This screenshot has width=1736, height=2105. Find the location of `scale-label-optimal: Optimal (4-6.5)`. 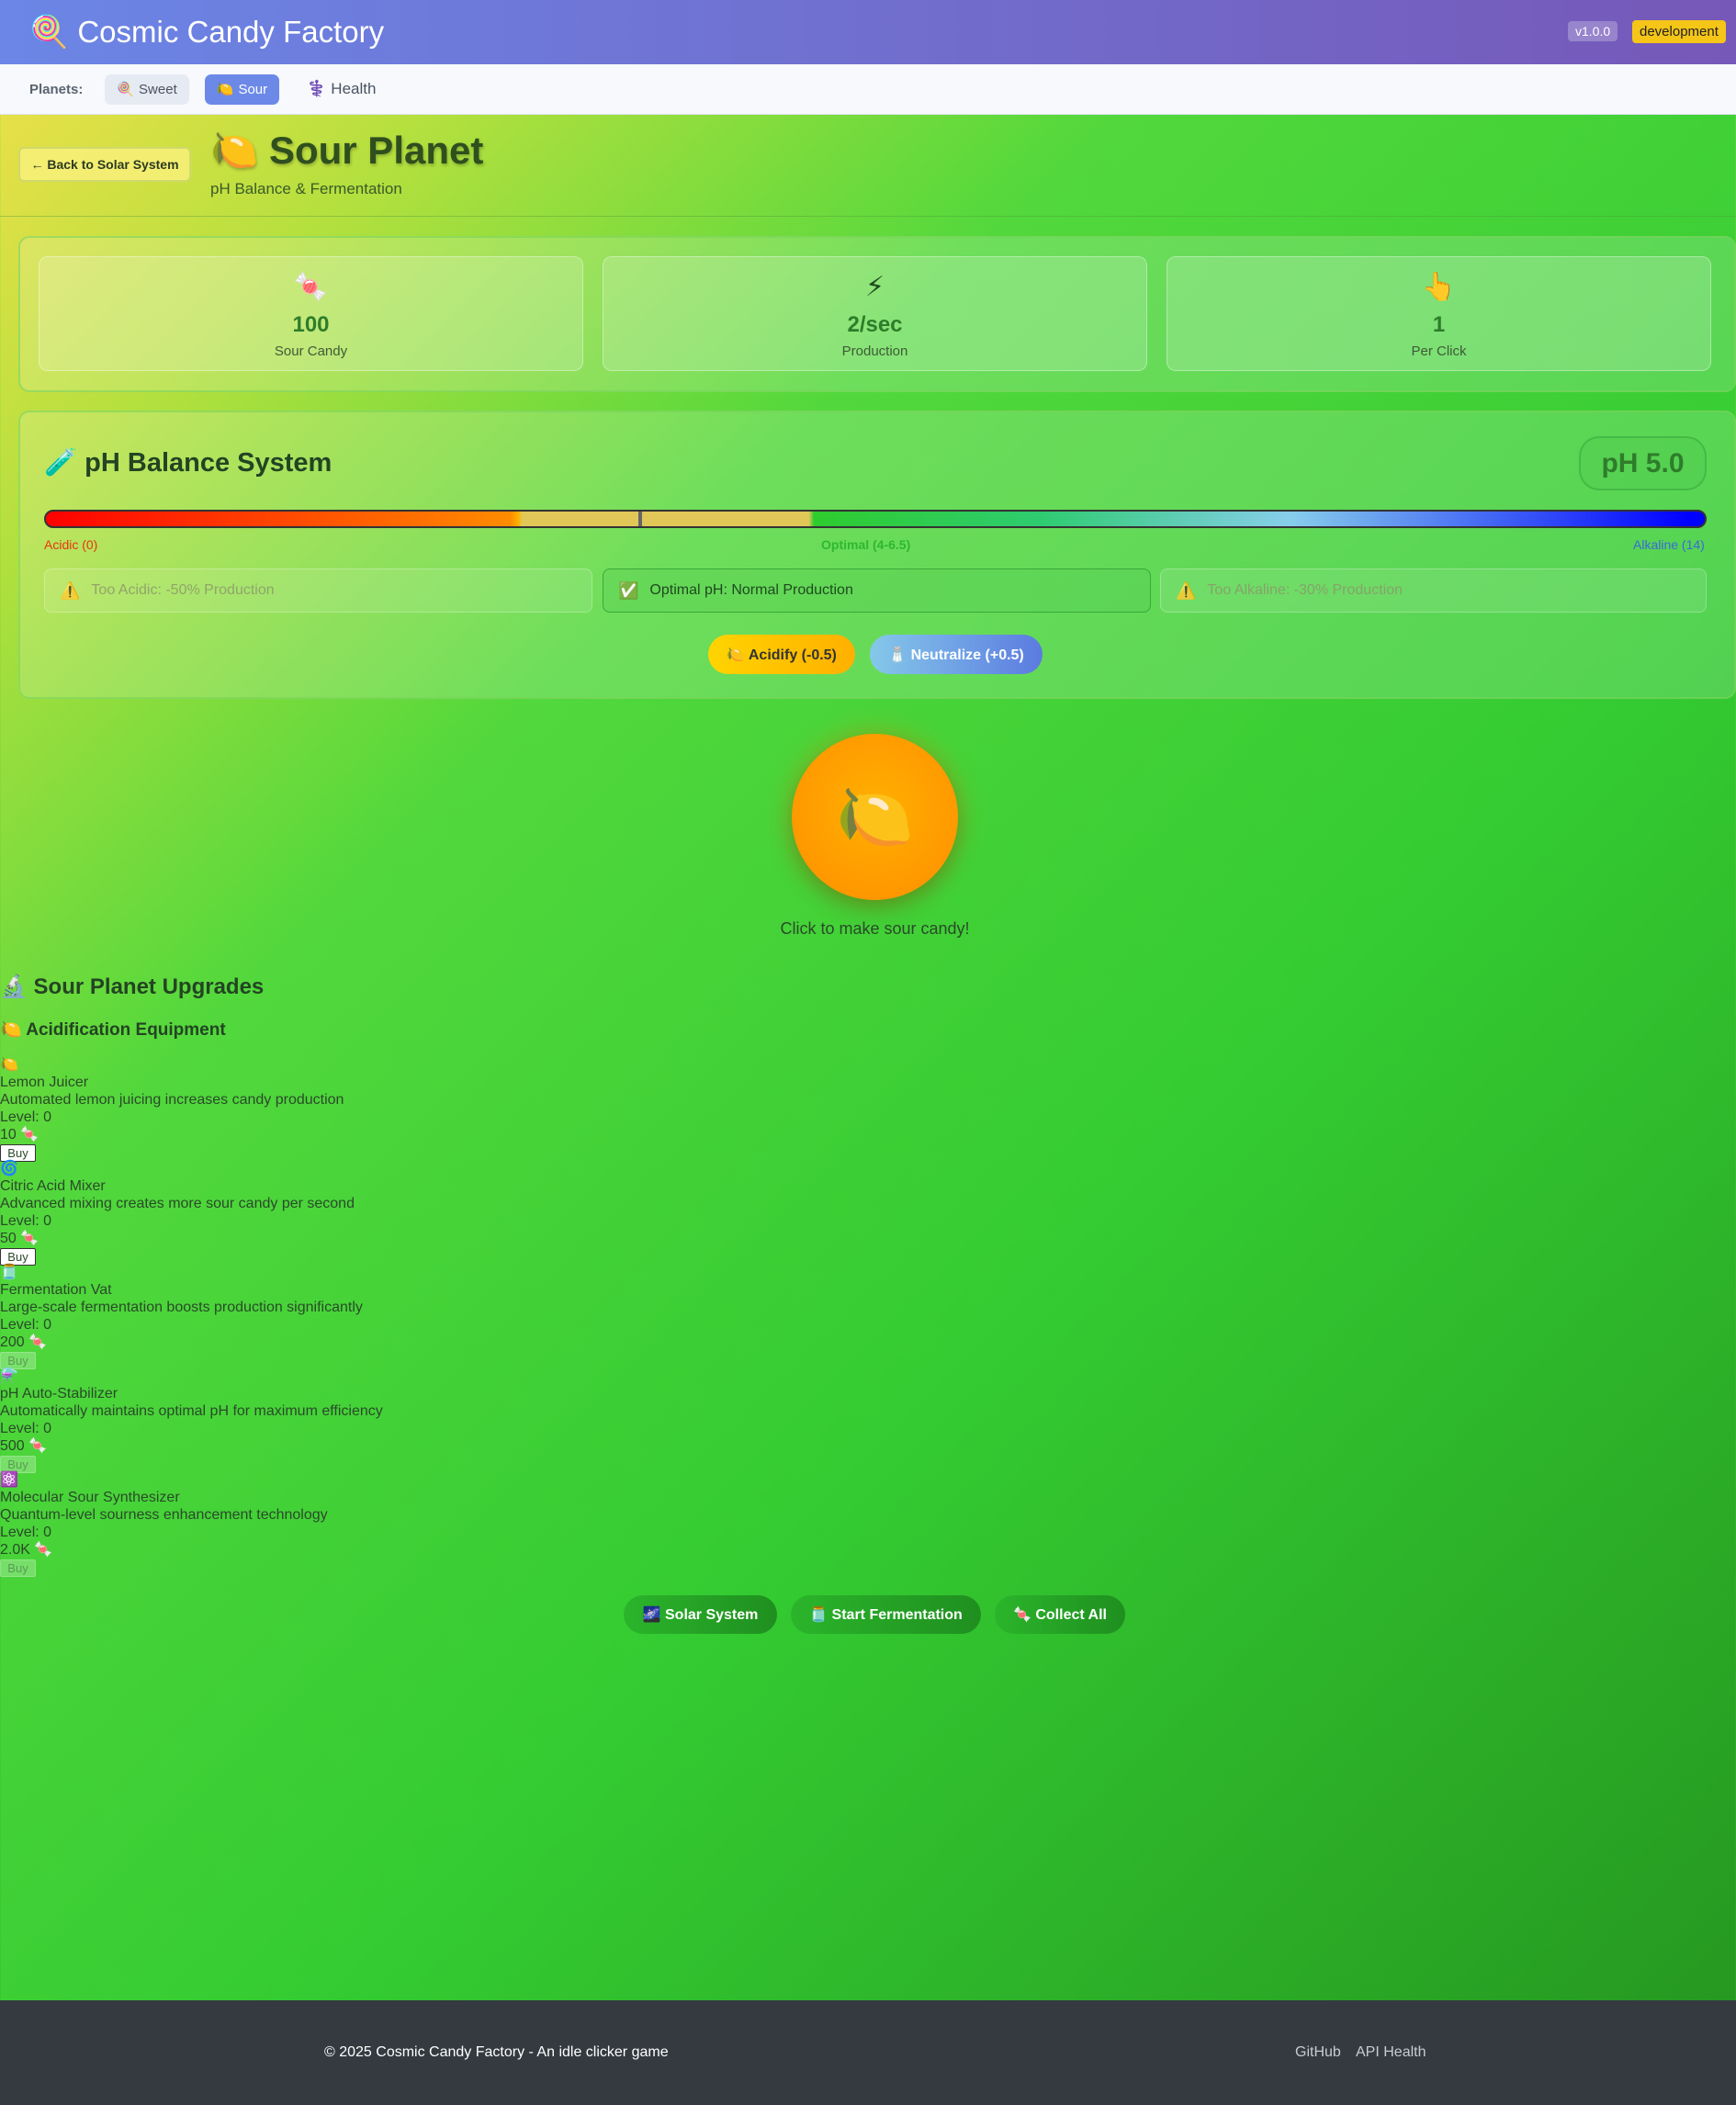

scale-label-optimal: Optimal (4-6.5) is located at coordinates (866, 544).